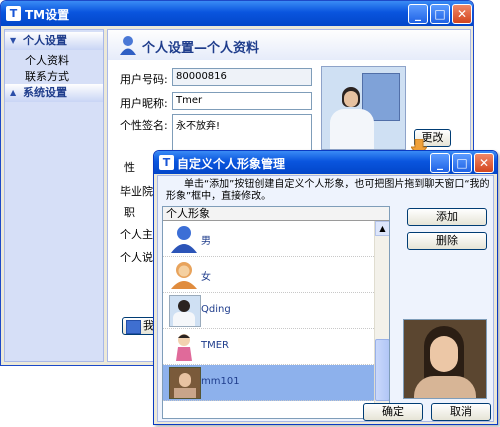 The width and height of the screenshot is (500, 427). I want to click on dialog-minimize-button: _, so click(440, 163).